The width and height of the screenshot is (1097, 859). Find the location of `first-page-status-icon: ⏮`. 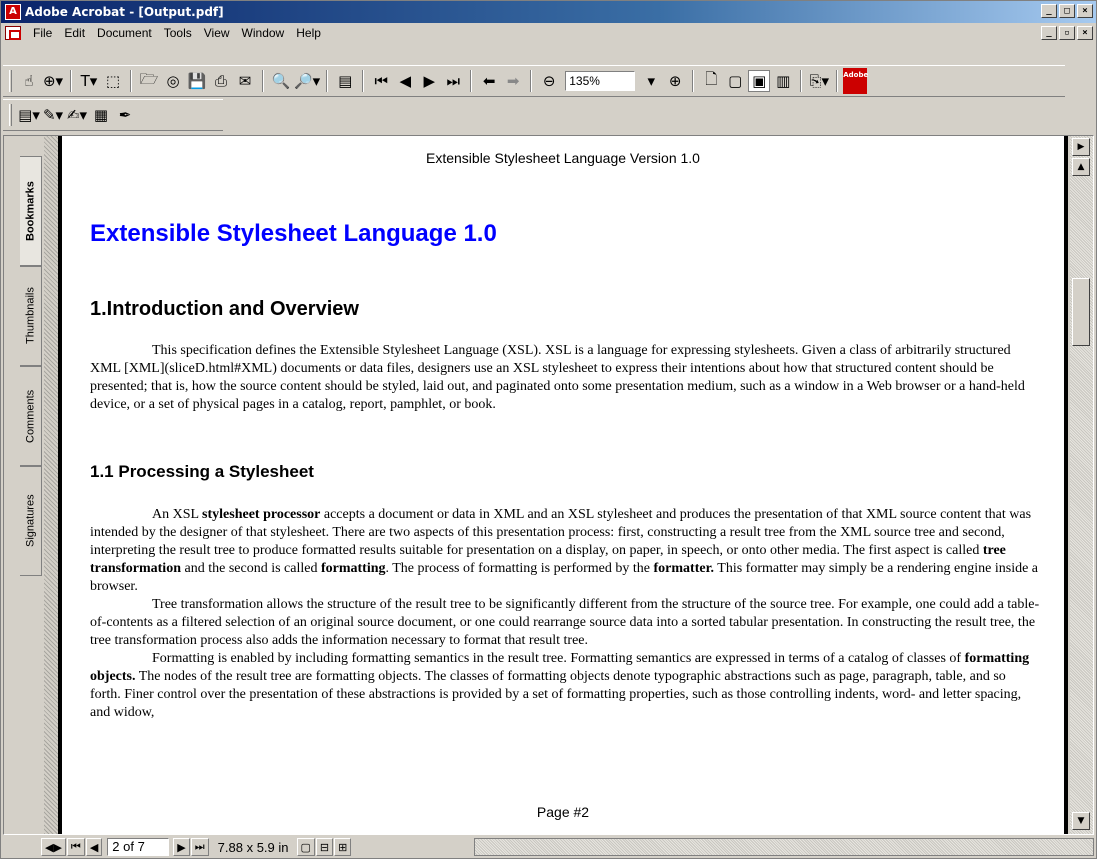

first-page-status-icon: ⏮ is located at coordinates (75, 847).